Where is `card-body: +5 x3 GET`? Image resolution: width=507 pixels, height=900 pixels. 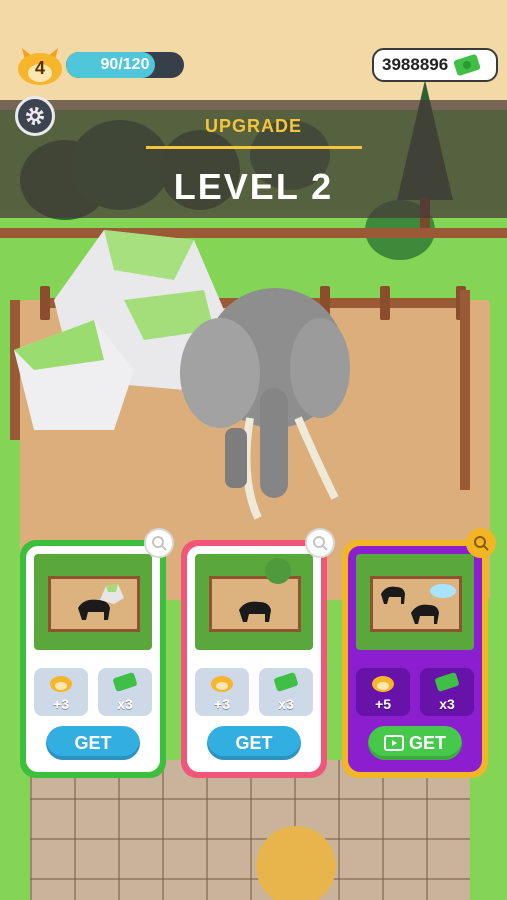
card-body: +5 x3 GET is located at coordinates (415, 659).